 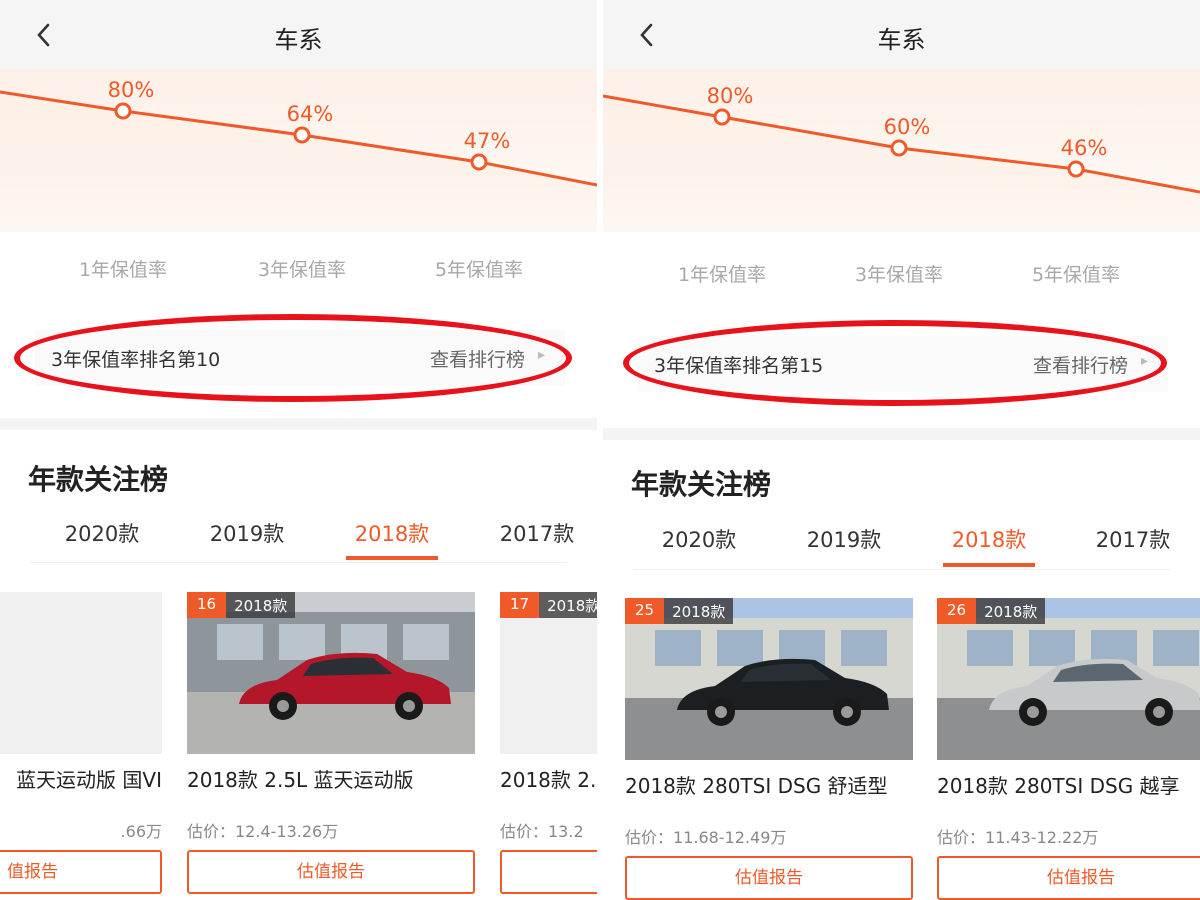 I want to click on chart-value-label-3: 47%, so click(x=487, y=141).